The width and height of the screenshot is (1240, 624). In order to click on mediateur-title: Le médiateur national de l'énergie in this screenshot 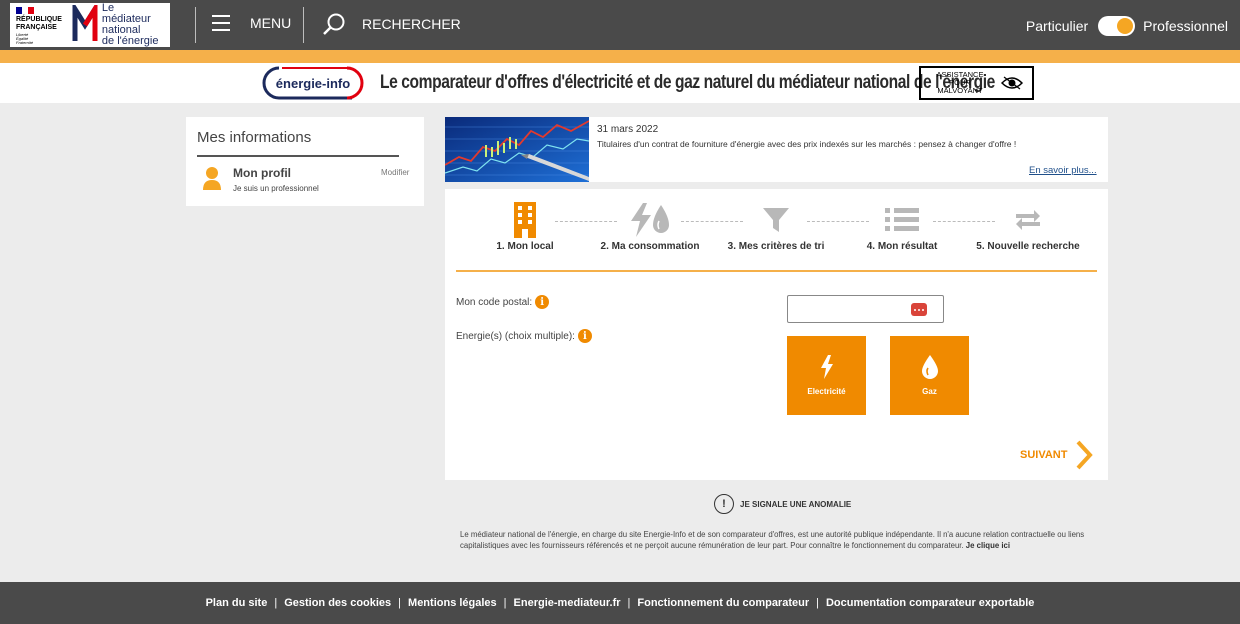, I will do `click(134, 25)`.